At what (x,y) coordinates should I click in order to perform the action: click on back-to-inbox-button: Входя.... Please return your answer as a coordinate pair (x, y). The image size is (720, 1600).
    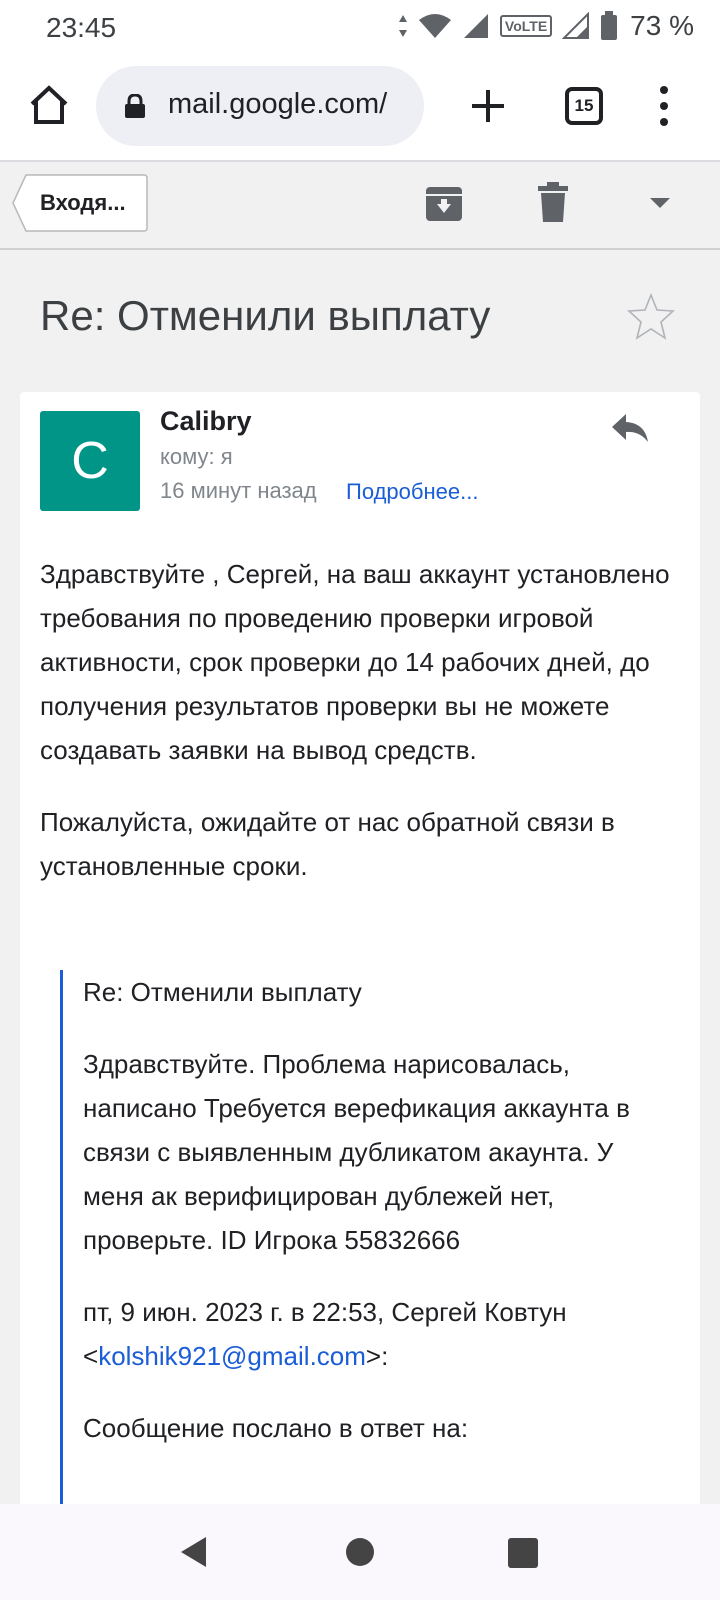
    Looking at the image, I should click on (80, 203).